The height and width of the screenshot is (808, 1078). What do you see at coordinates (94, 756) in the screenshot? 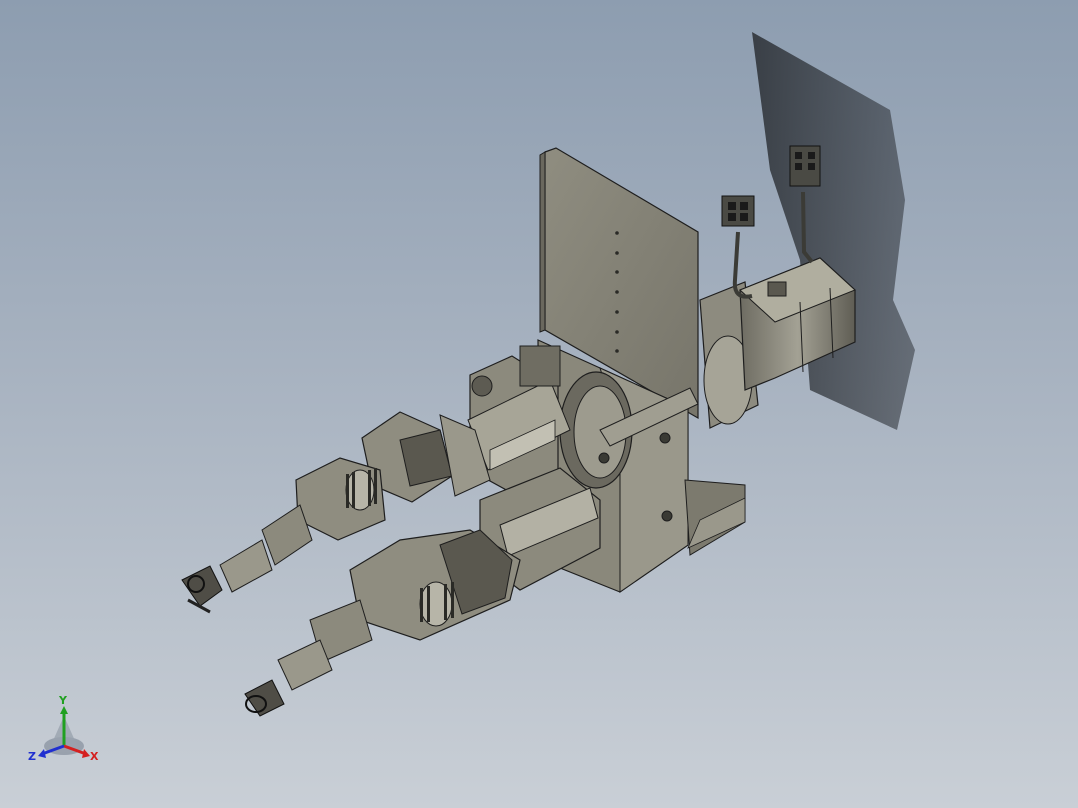
I see `x-axis-label: X` at bounding box center [94, 756].